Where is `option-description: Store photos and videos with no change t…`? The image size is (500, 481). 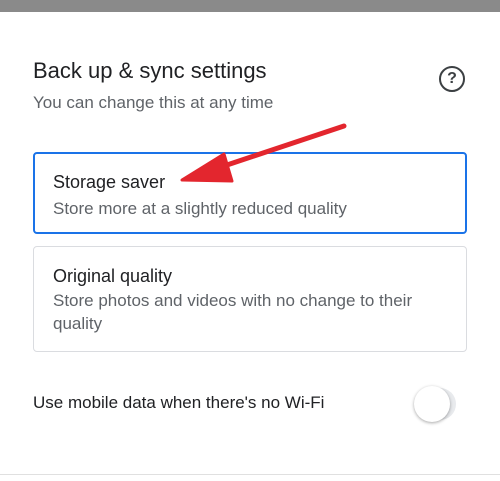 option-description: Store photos and videos with no change t… is located at coordinates (233, 312).